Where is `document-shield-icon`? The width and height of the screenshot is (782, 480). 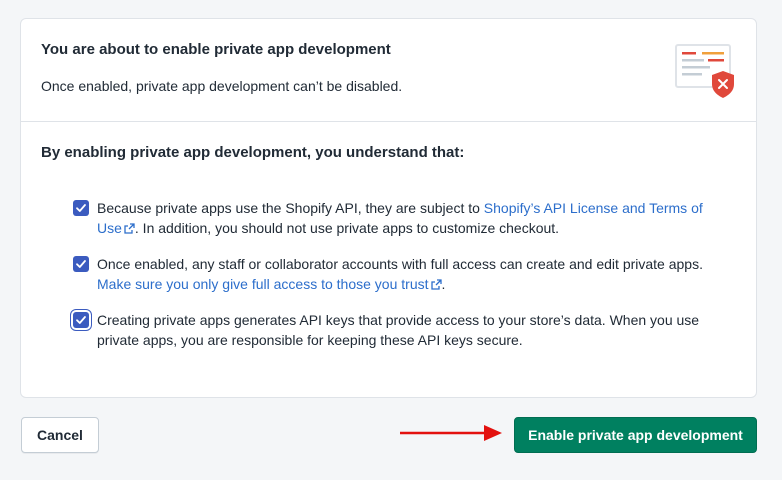 document-shield-icon is located at coordinates (704, 71).